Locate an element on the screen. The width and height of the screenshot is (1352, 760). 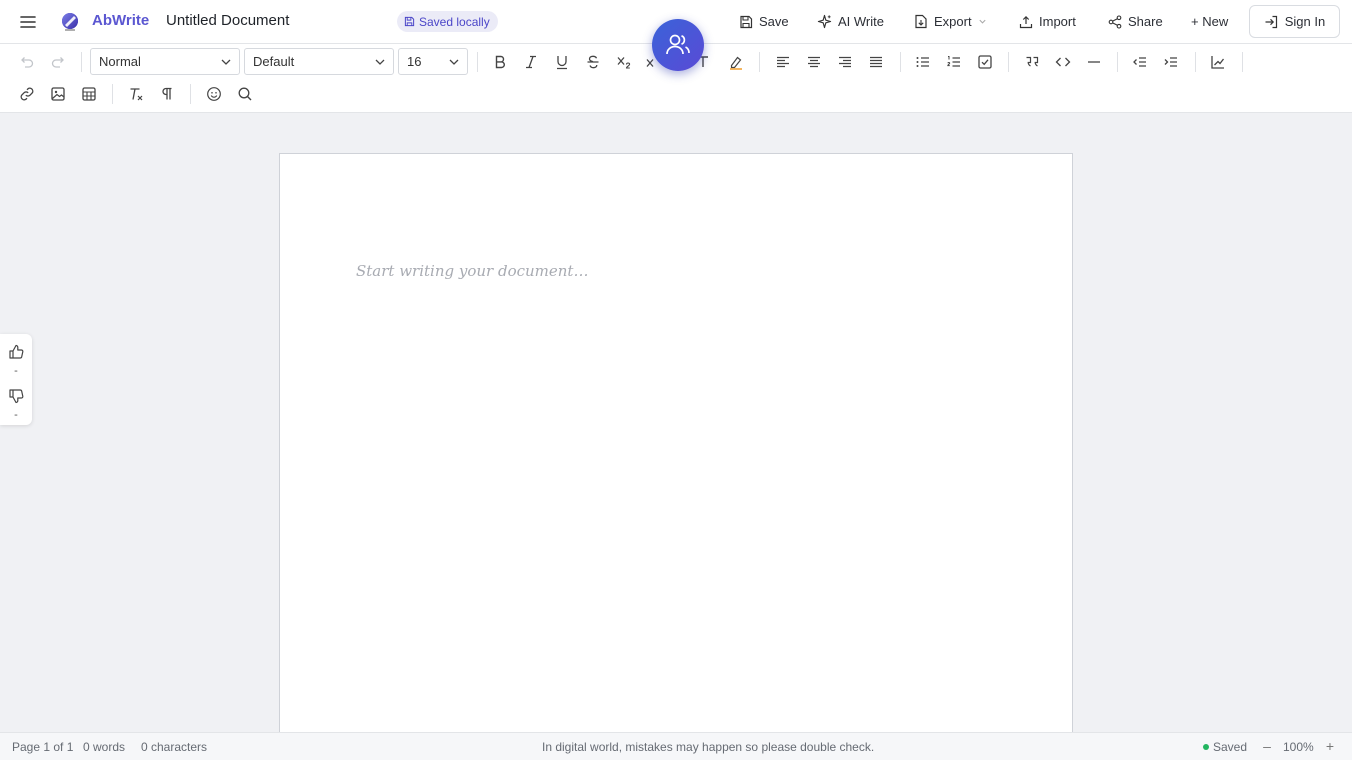
collaborators-fab is located at coordinates (678, 45).